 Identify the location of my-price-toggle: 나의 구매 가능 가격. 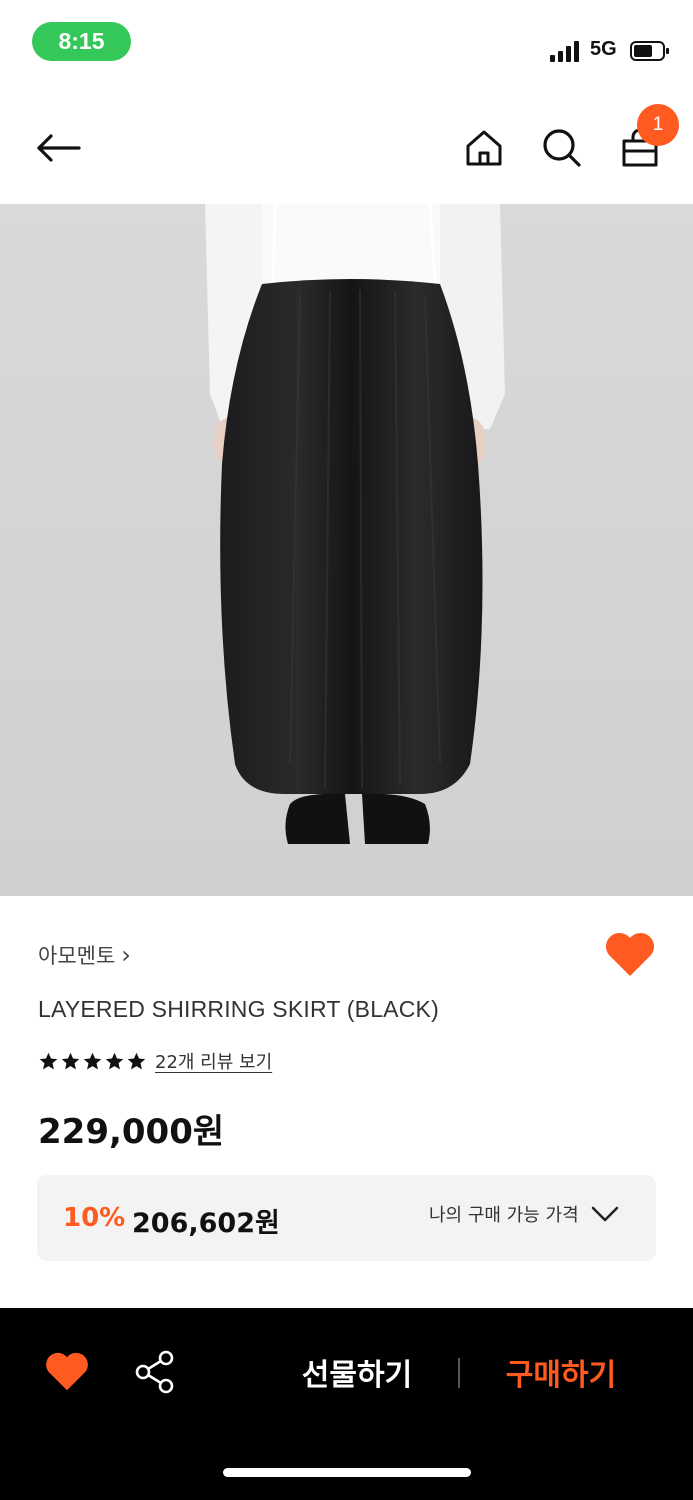
(524, 1214).